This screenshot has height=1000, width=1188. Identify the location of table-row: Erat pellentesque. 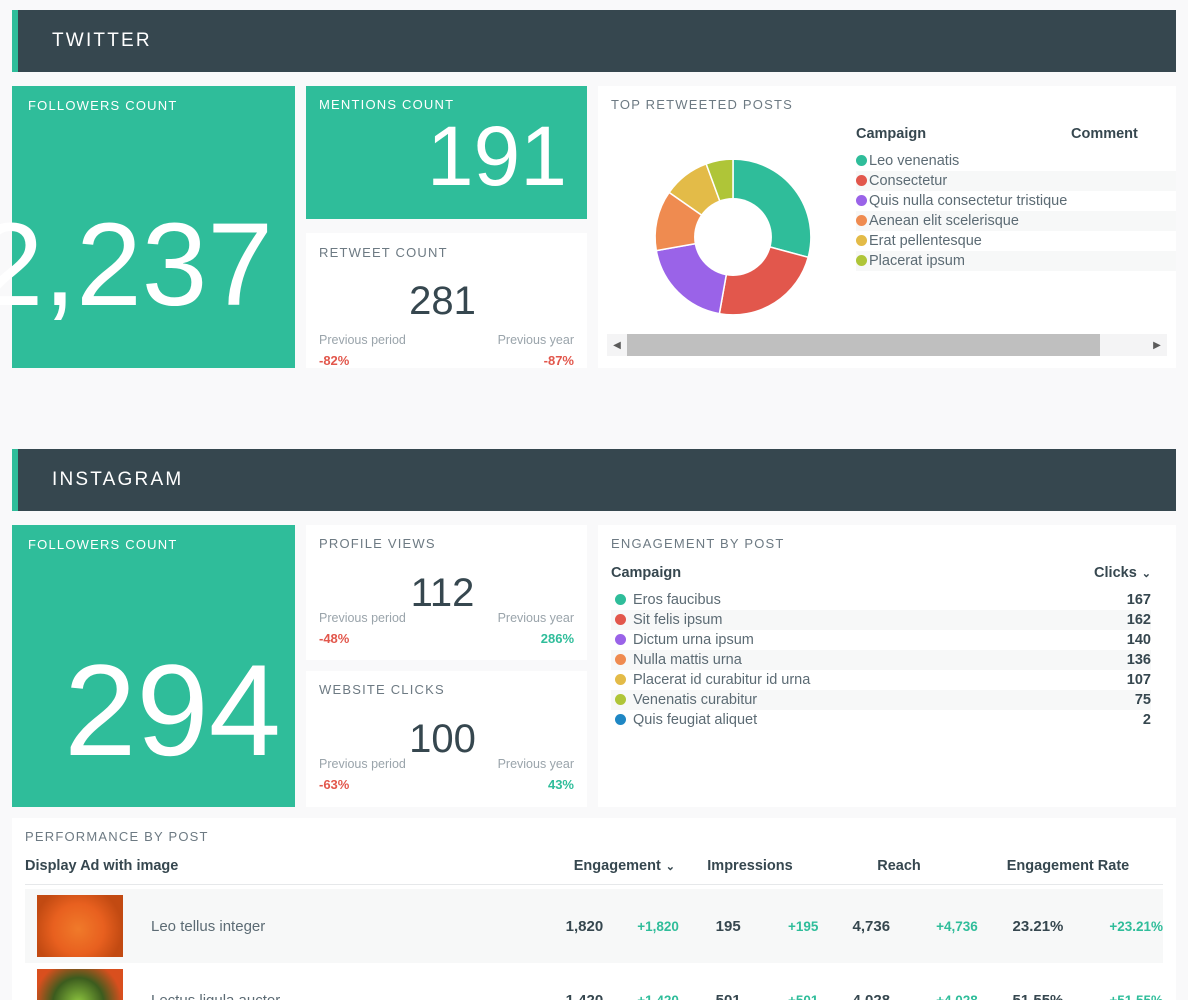
(1016, 241).